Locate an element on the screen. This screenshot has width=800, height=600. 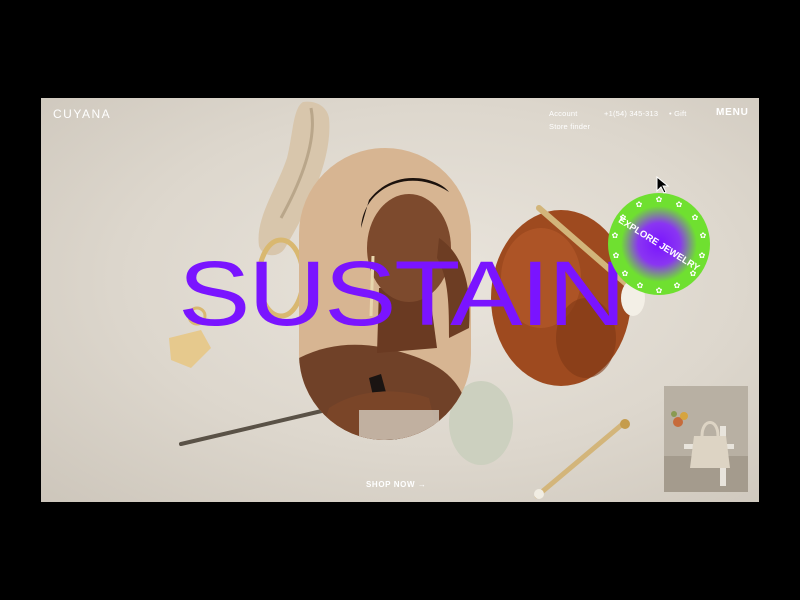
bag-thumbnail is located at coordinates (706, 439).